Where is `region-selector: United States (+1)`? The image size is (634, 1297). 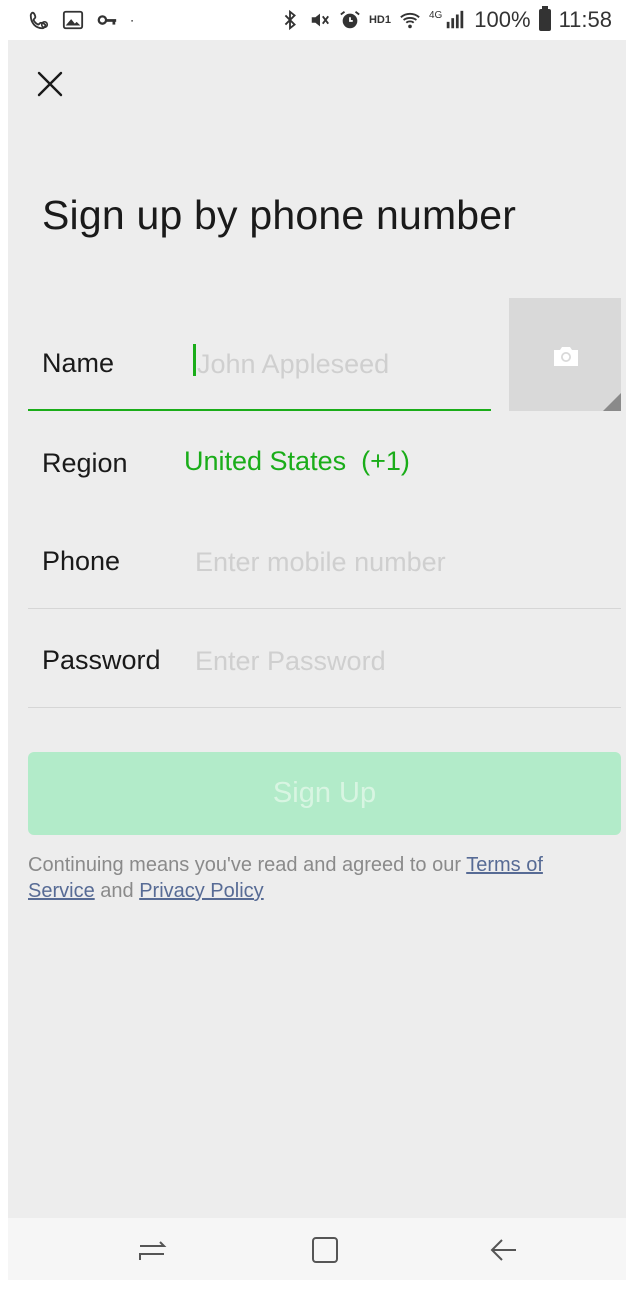 region-selector: United States (+1) is located at coordinates (297, 461).